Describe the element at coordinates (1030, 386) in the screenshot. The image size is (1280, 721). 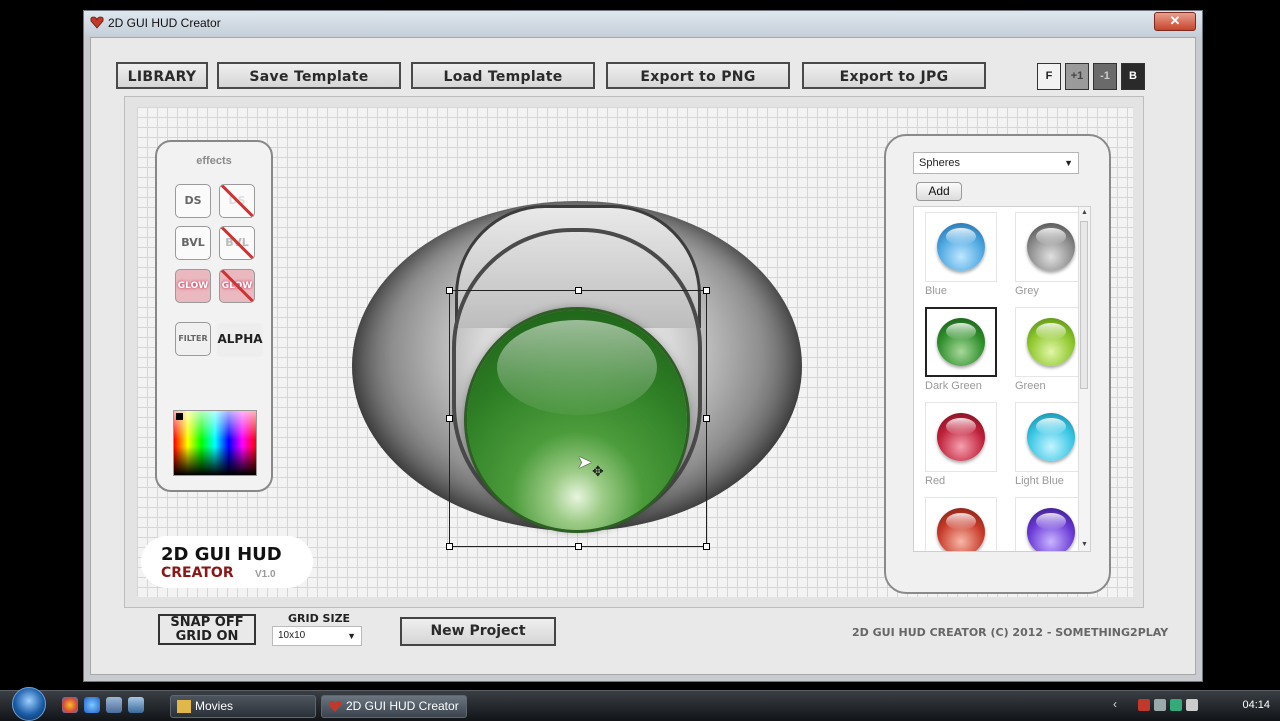
I see `sprite-label: Green` at that location.